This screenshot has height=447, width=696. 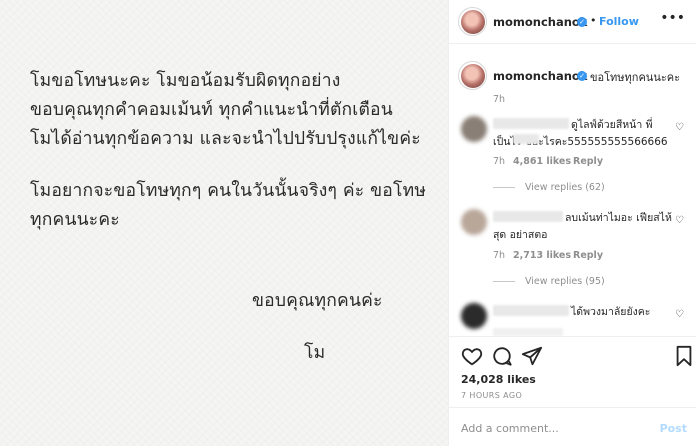 I want to click on image-text-signoff: ขอบคุณทุกคนค่ะ, so click(x=317, y=301).